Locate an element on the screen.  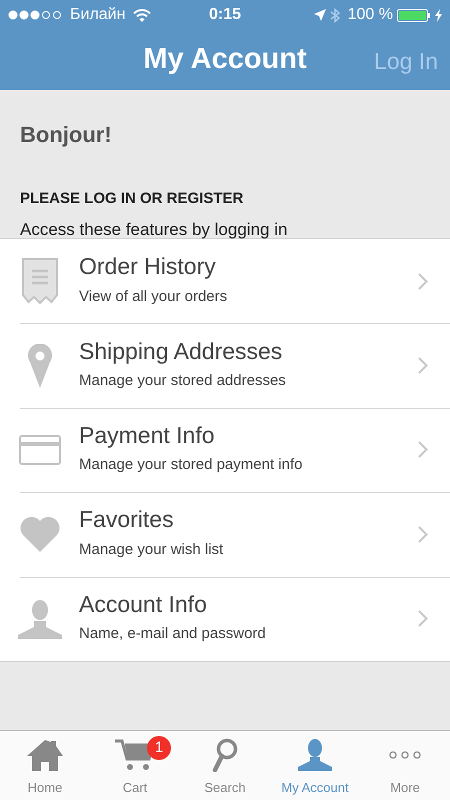
item-title: Account Info is located at coordinates (143, 605).